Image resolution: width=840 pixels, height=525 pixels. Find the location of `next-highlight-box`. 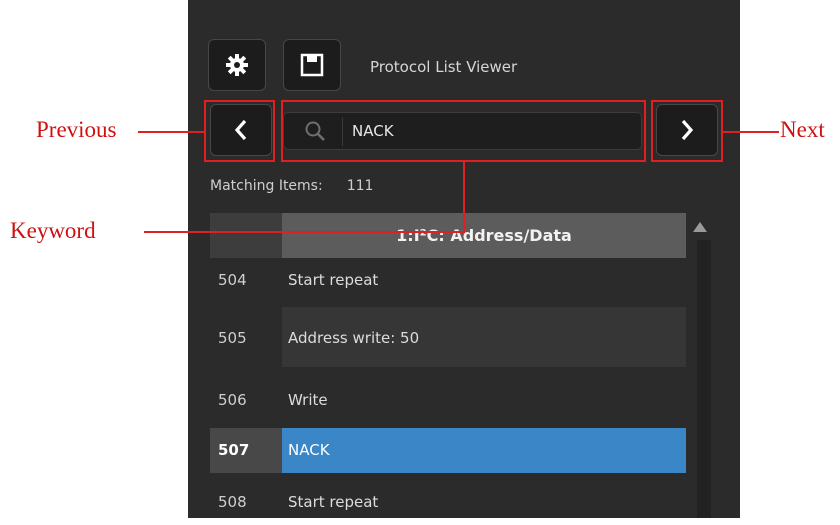

next-highlight-box is located at coordinates (687, 131).